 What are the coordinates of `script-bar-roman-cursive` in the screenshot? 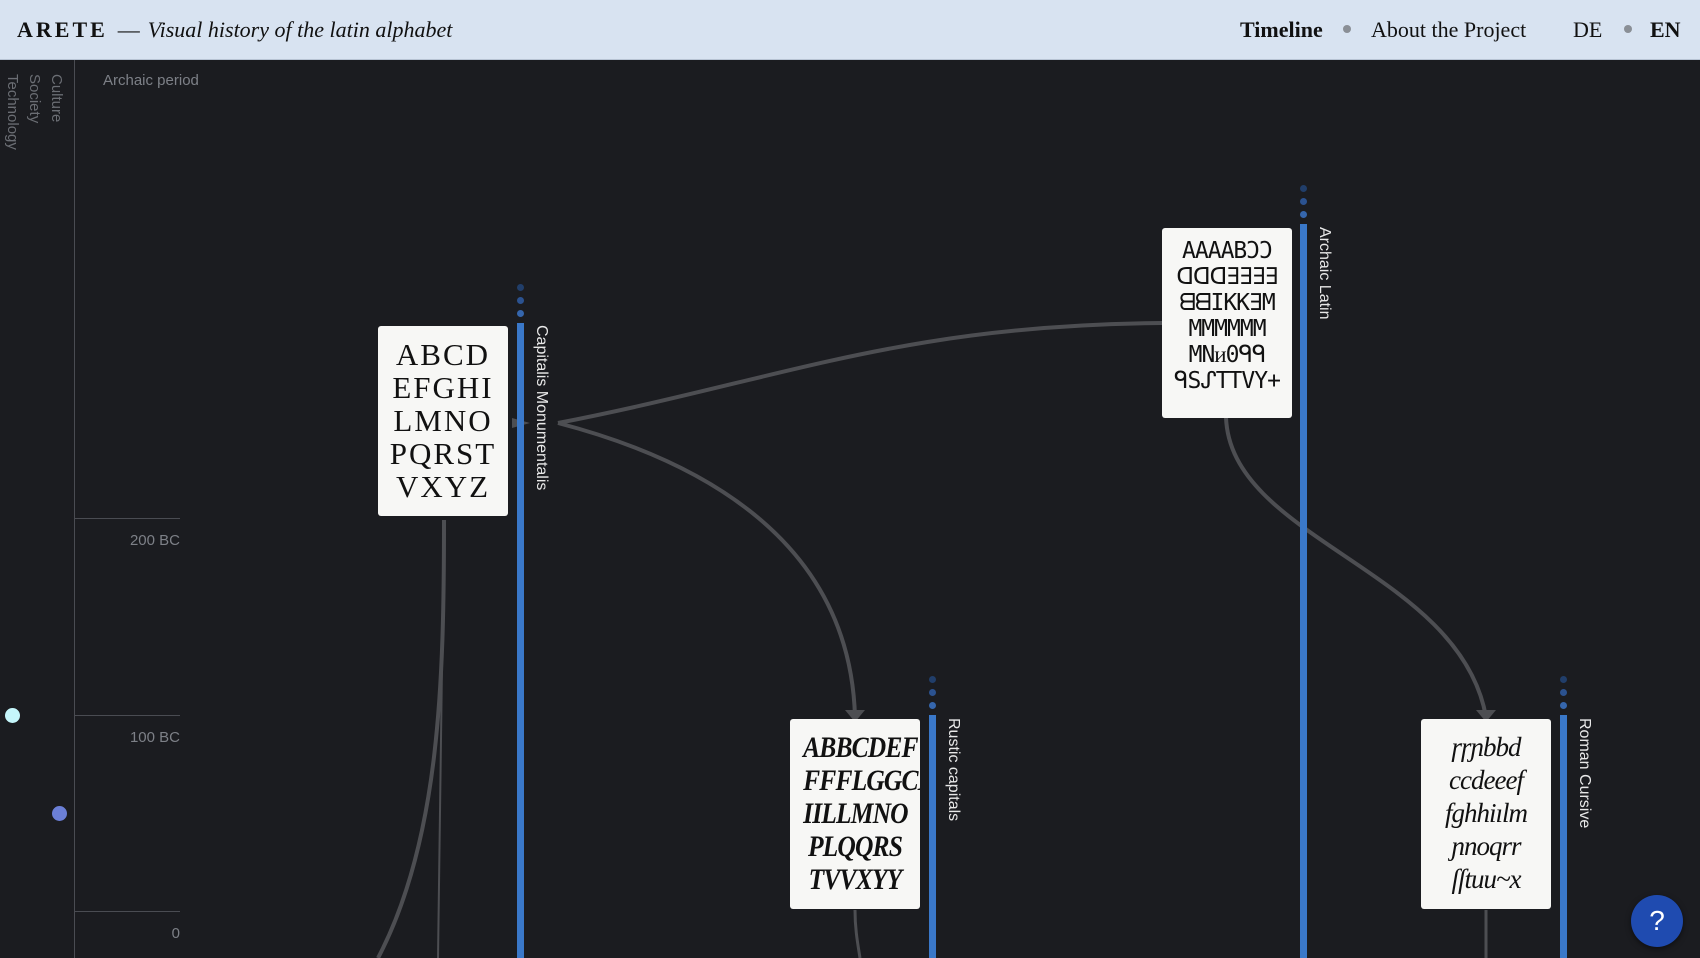 It's located at (1563, 836).